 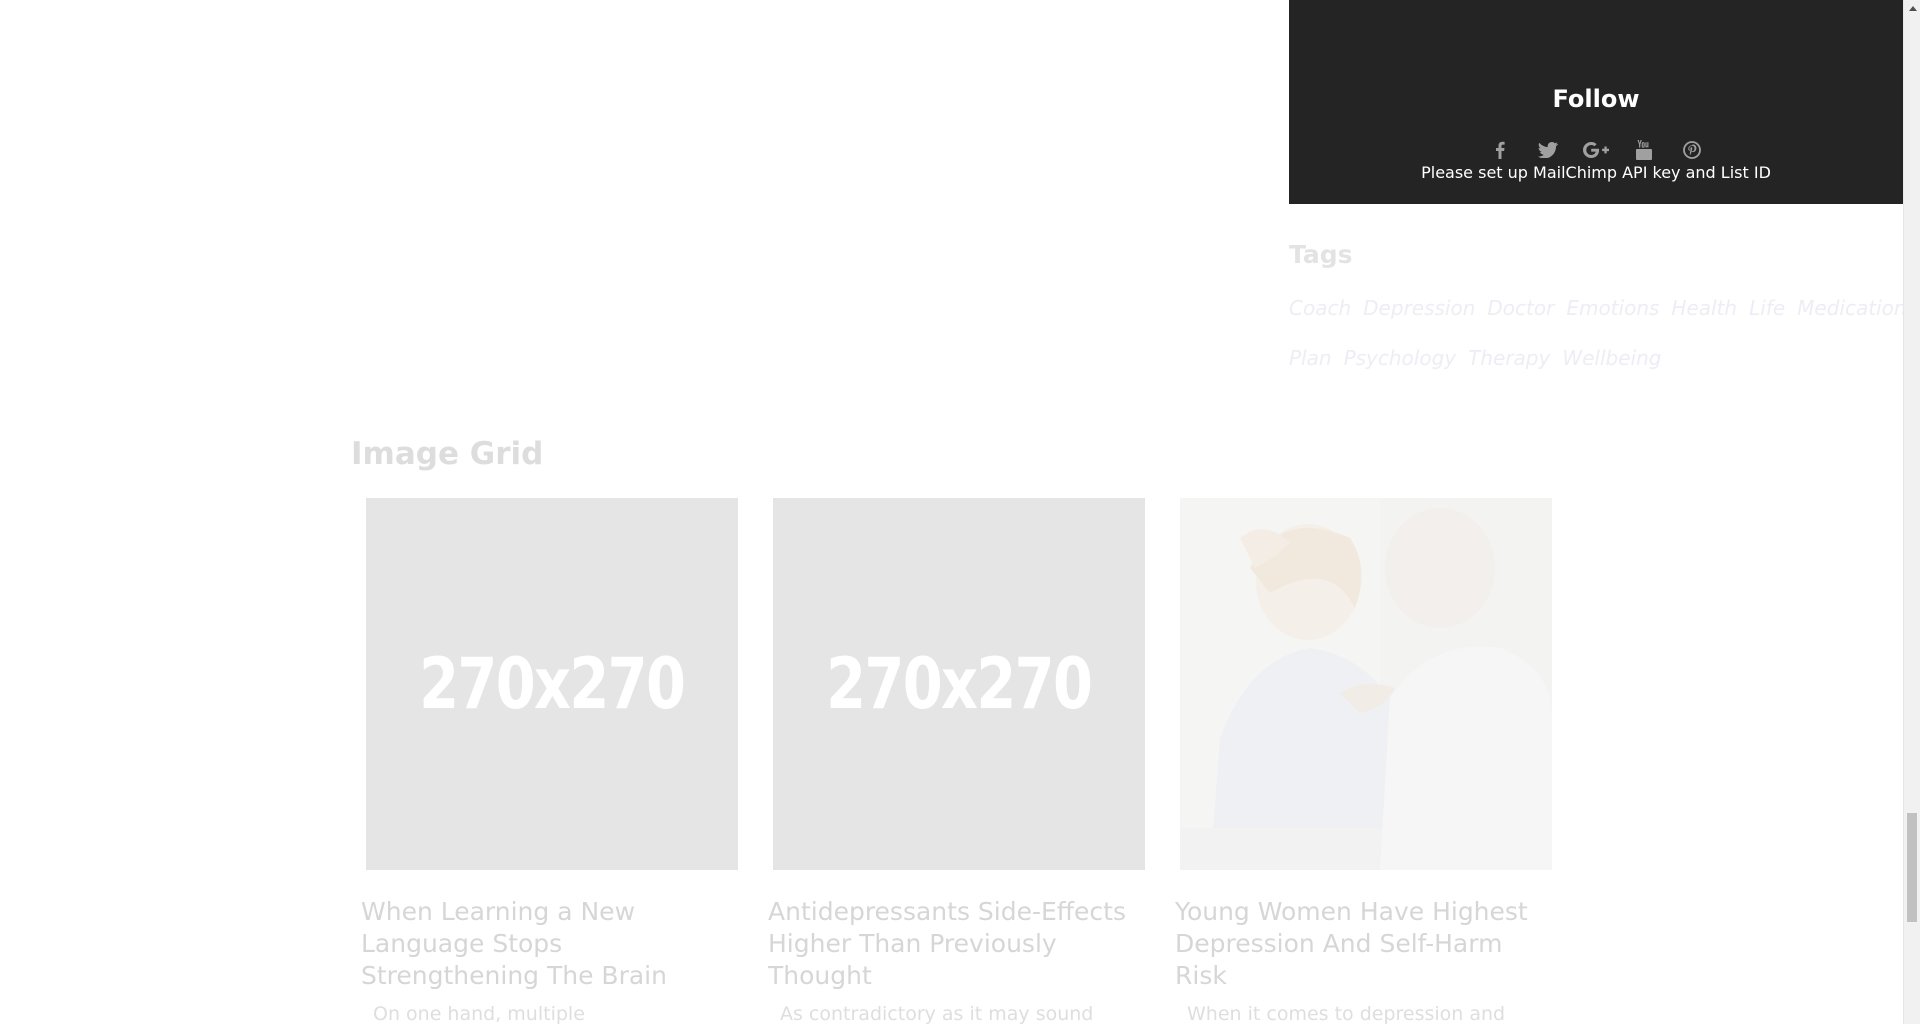 What do you see at coordinates (1644, 150) in the screenshot?
I see `youtube-icon` at bounding box center [1644, 150].